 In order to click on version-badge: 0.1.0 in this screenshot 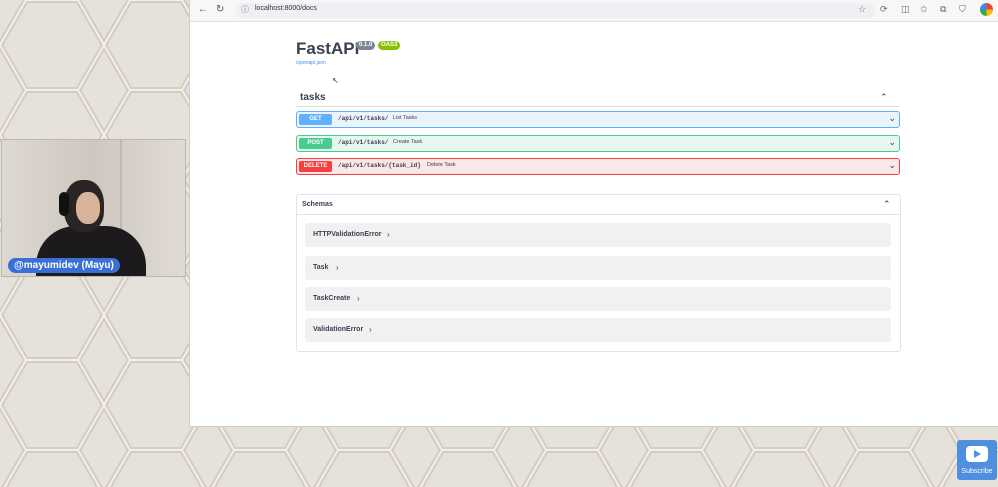, I will do `click(366, 45)`.